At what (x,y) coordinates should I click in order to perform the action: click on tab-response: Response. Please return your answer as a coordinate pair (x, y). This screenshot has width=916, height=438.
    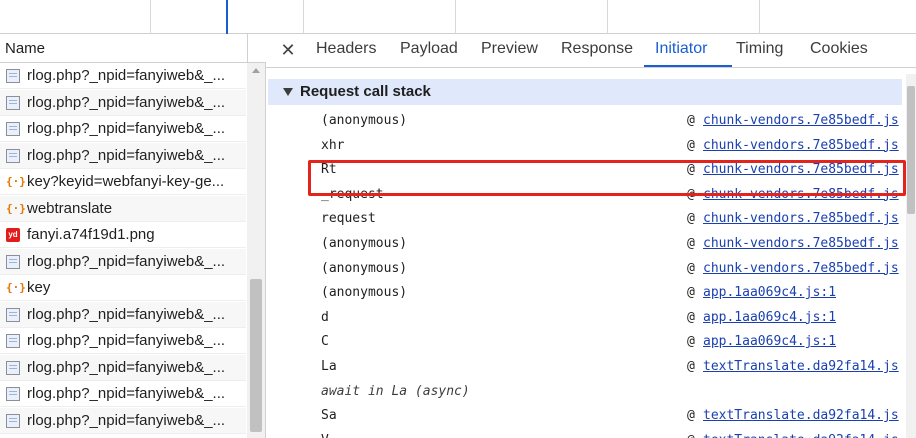
    Looking at the image, I should click on (597, 49).